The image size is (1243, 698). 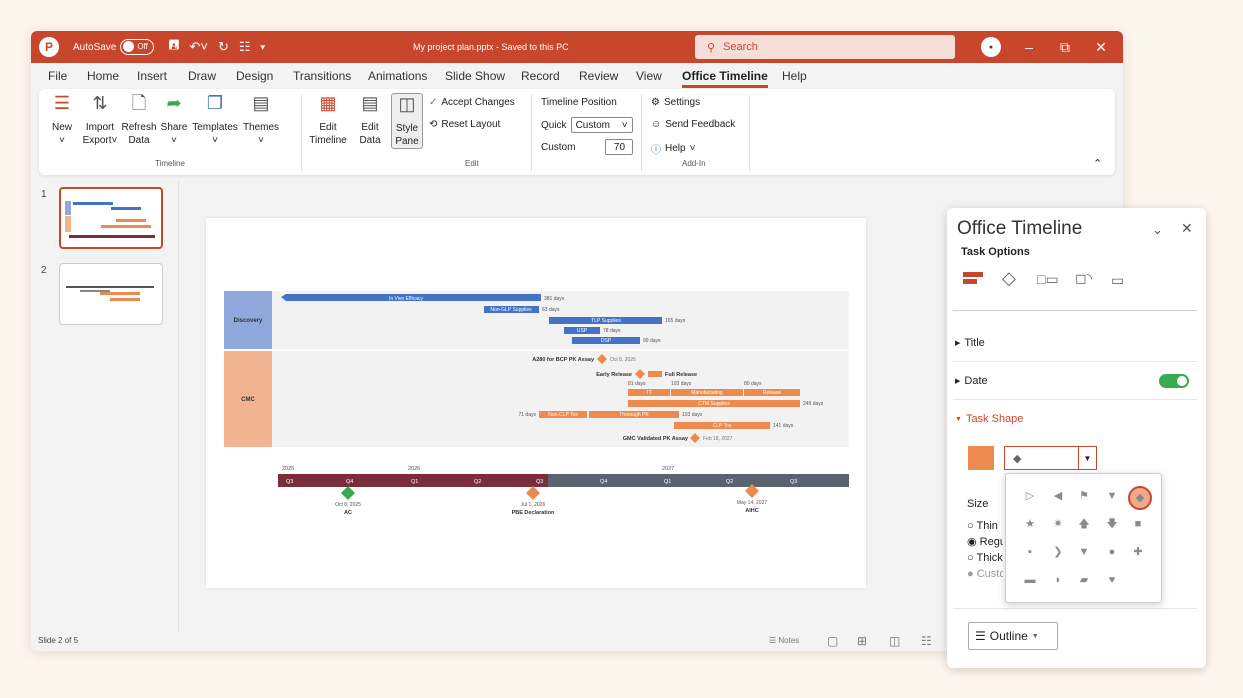 What do you see at coordinates (656, 124) in the screenshot?
I see `smiley-icon: ☺` at bounding box center [656, 124].